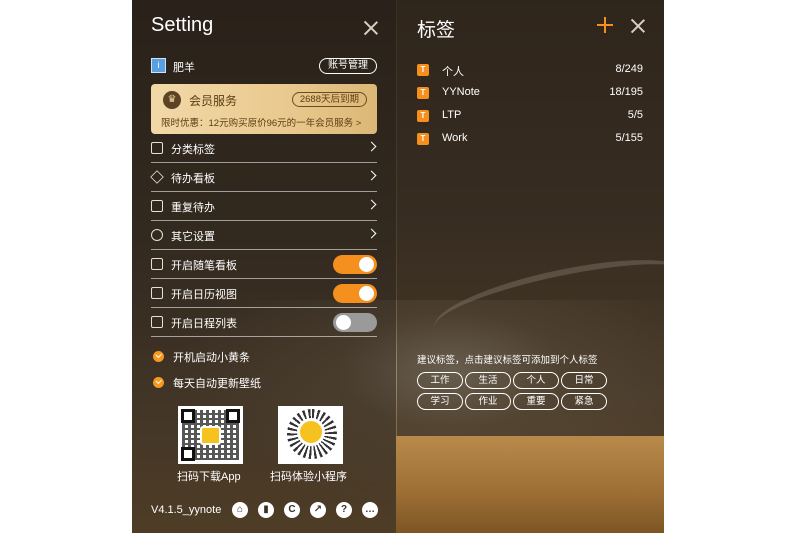  I want to click on add-tag-icon, so click(605, 25).